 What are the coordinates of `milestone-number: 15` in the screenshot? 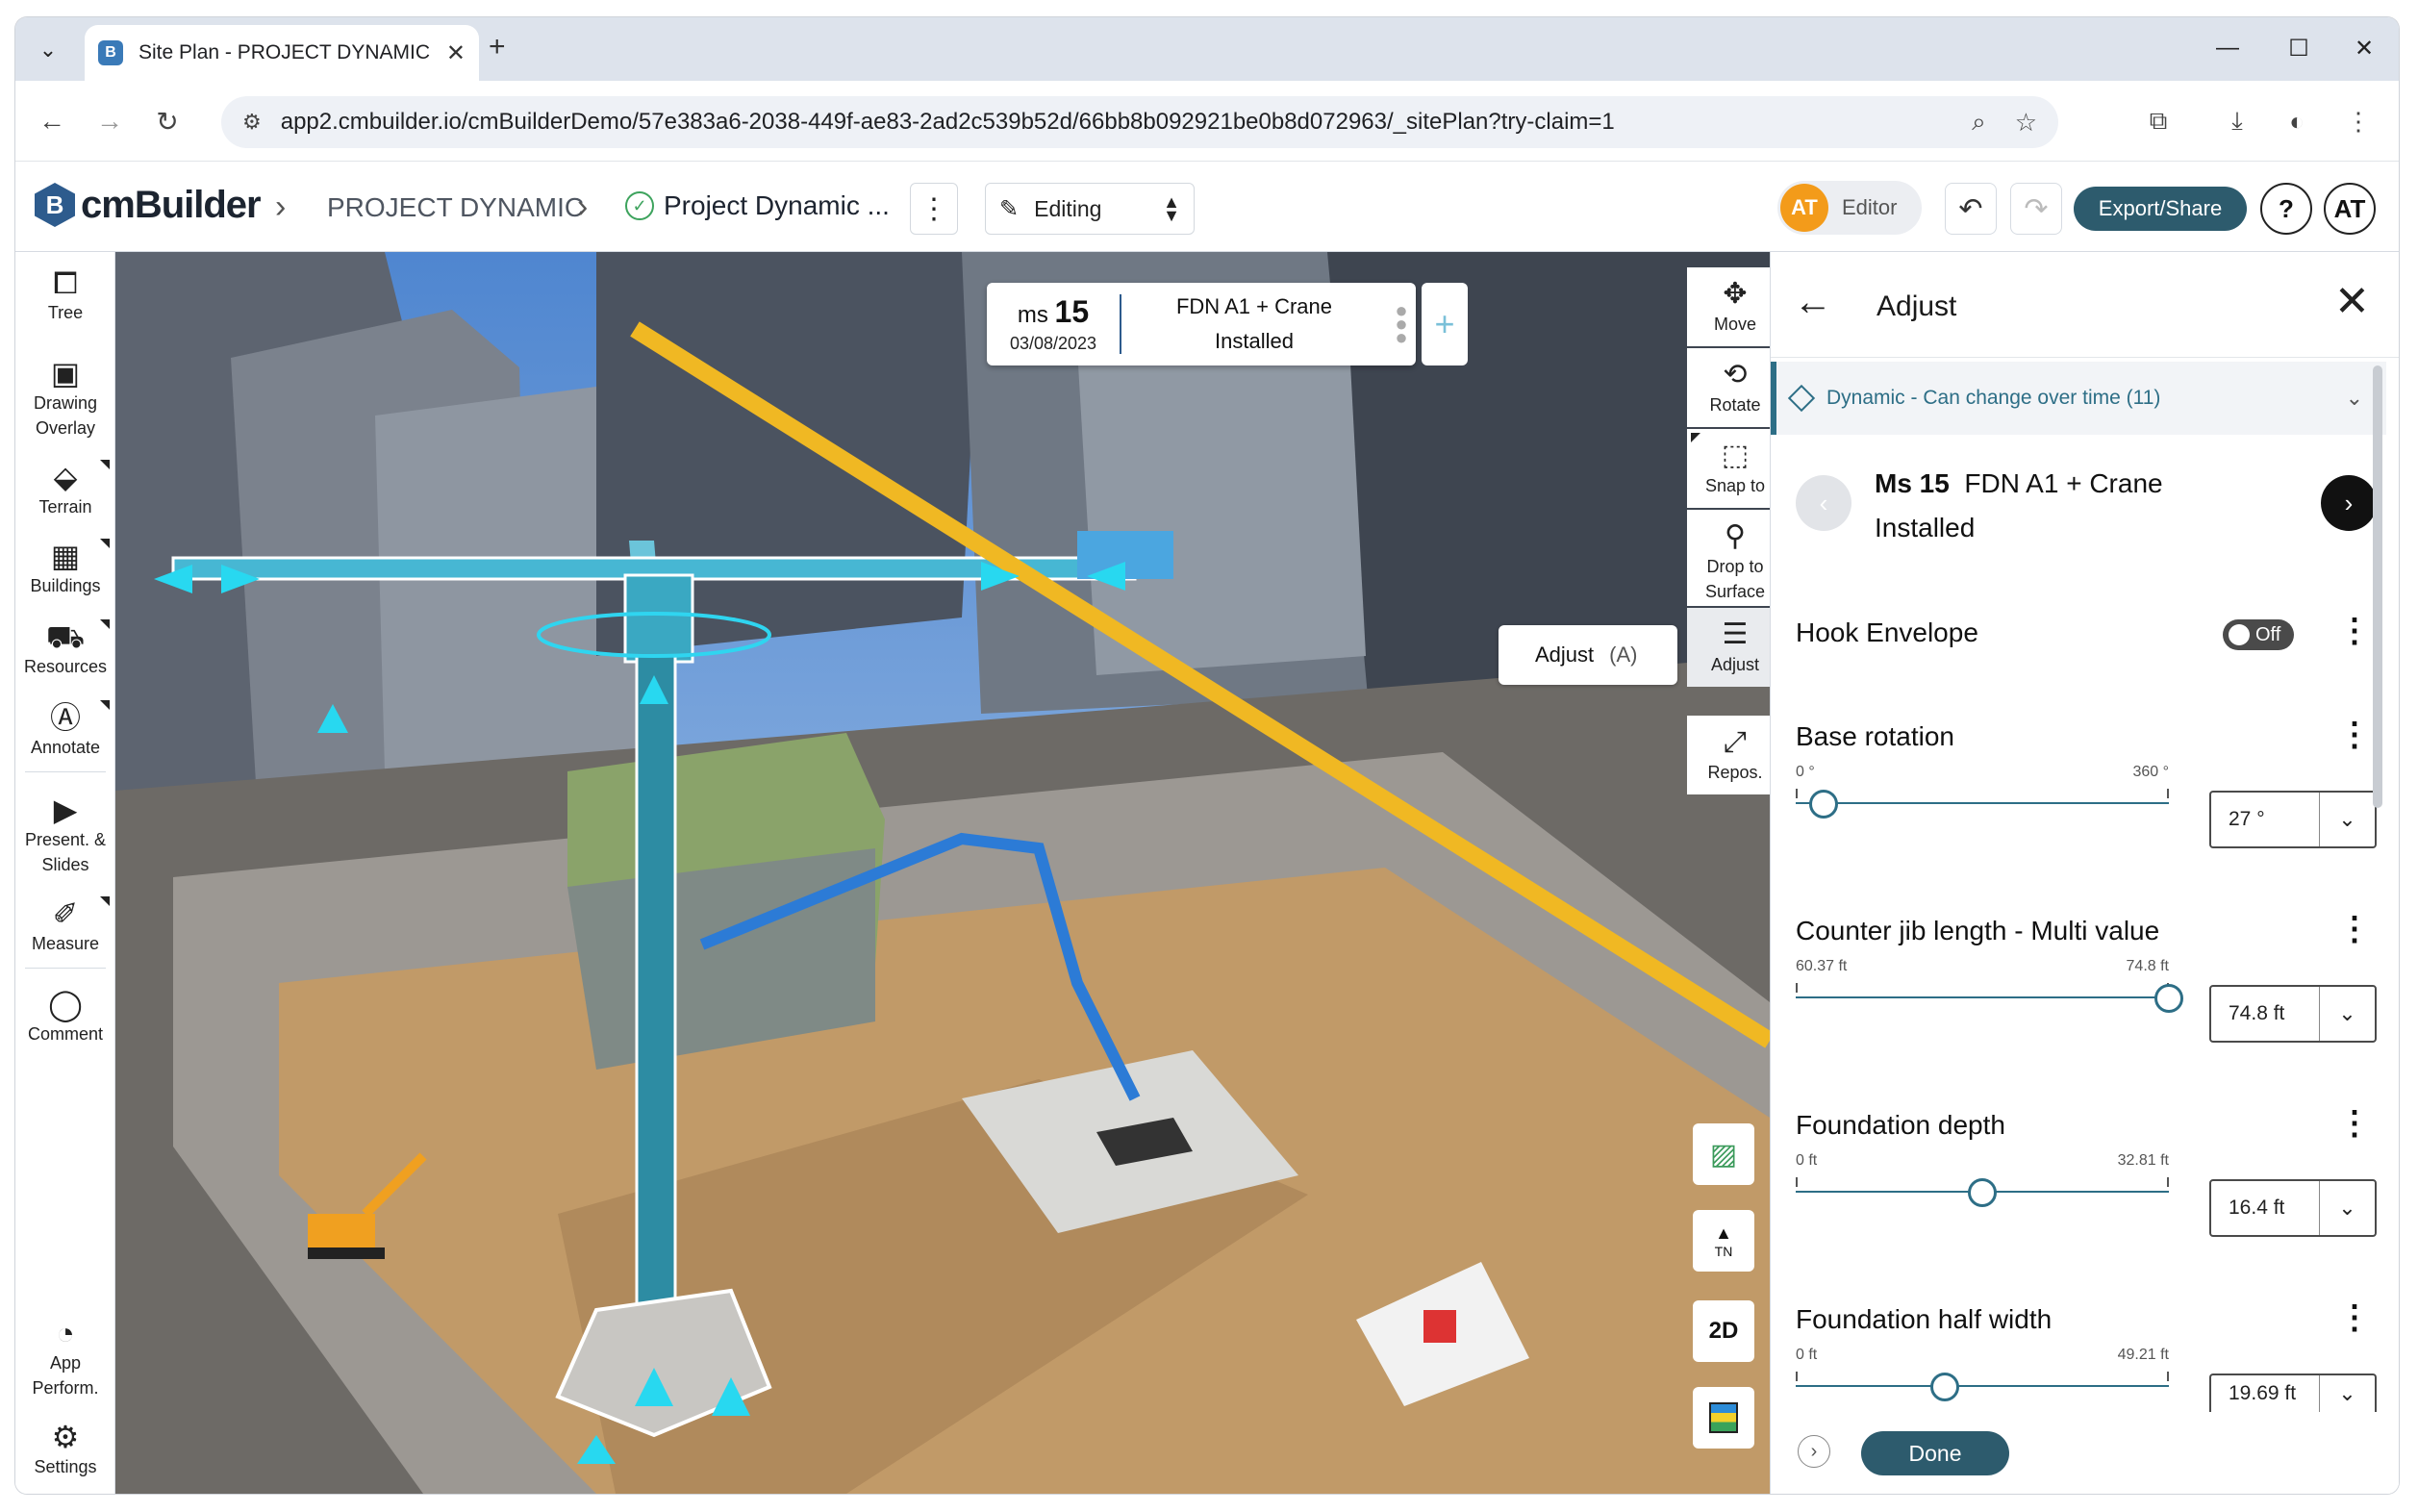 It's located at (1072, 312).